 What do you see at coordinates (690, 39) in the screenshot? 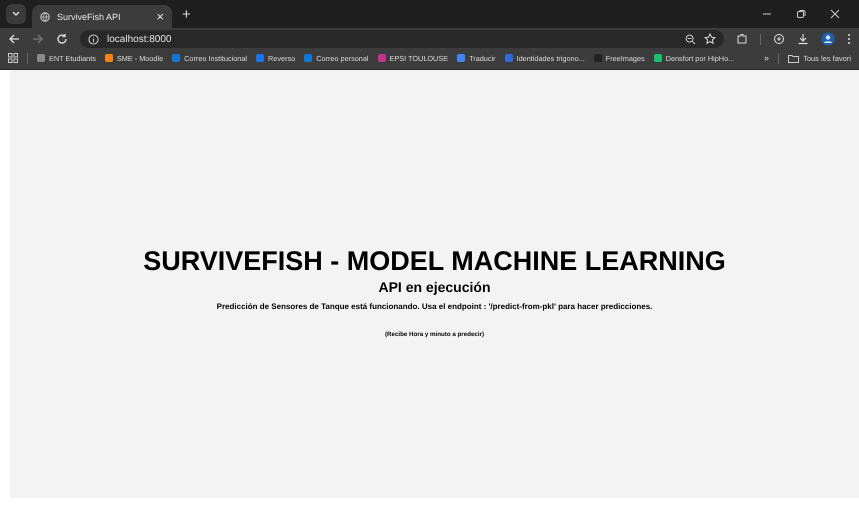
I see `zoom-out-icon` at bounding box center [690, 39].